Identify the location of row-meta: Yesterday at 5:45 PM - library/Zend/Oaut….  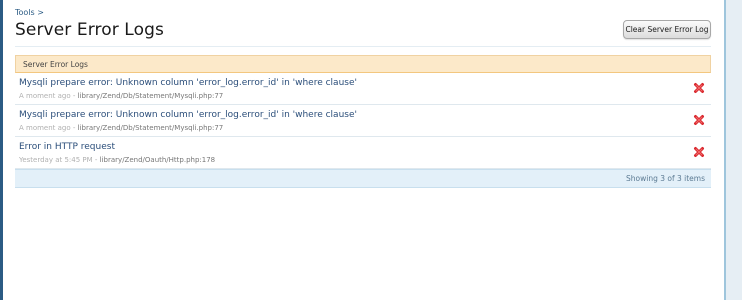
(117, 160).